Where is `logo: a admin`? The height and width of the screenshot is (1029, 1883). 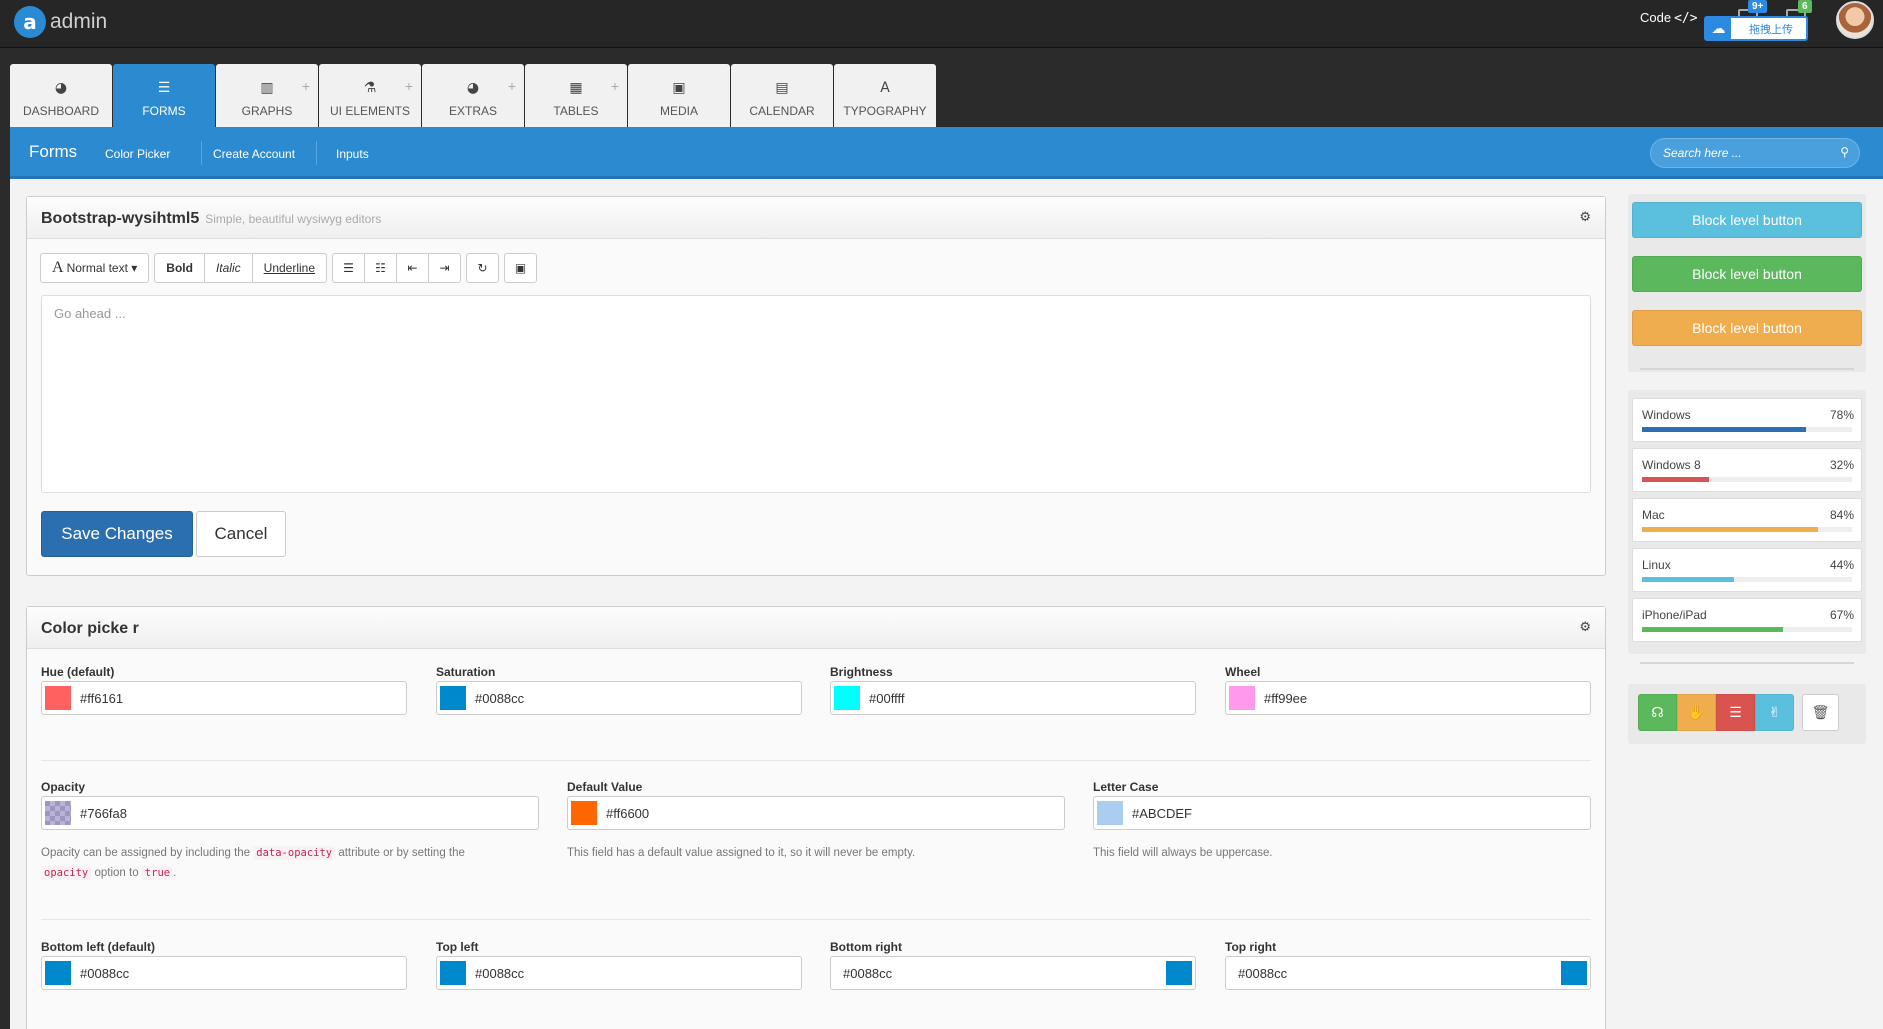
logo: a admin is located at coordinates (60, 22).